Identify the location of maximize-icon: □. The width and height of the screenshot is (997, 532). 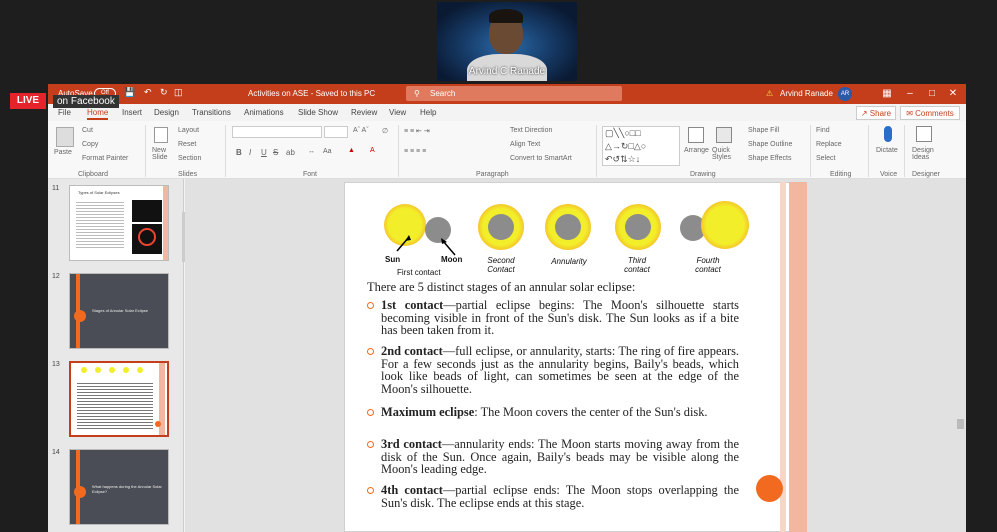
(932, 94).